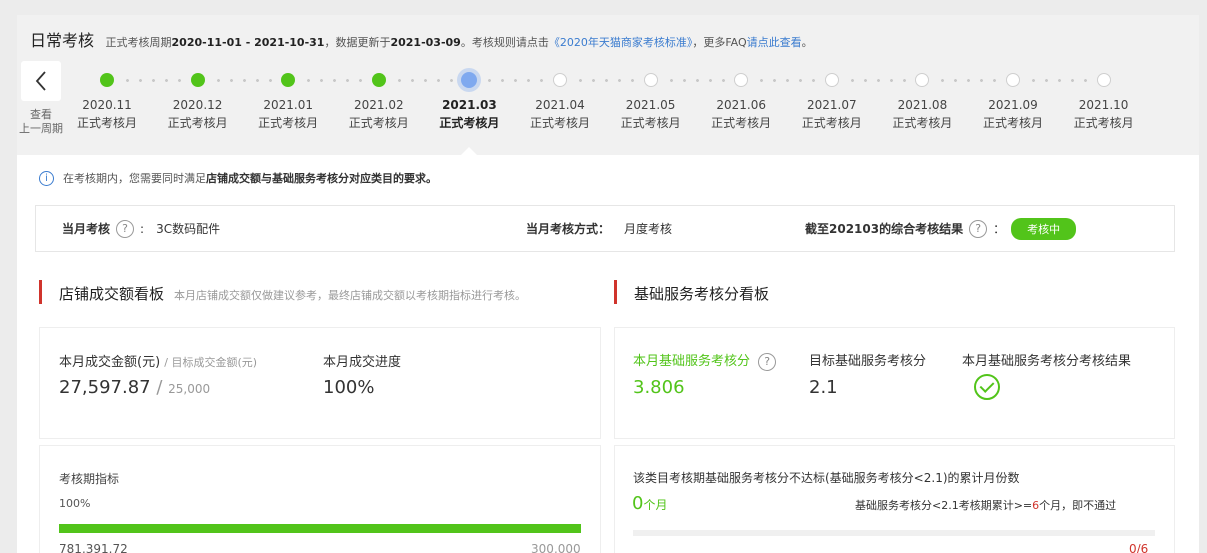 This screenshot has height=553, width=1207. I want to click on period-target: 300,000, so click(556, 547).